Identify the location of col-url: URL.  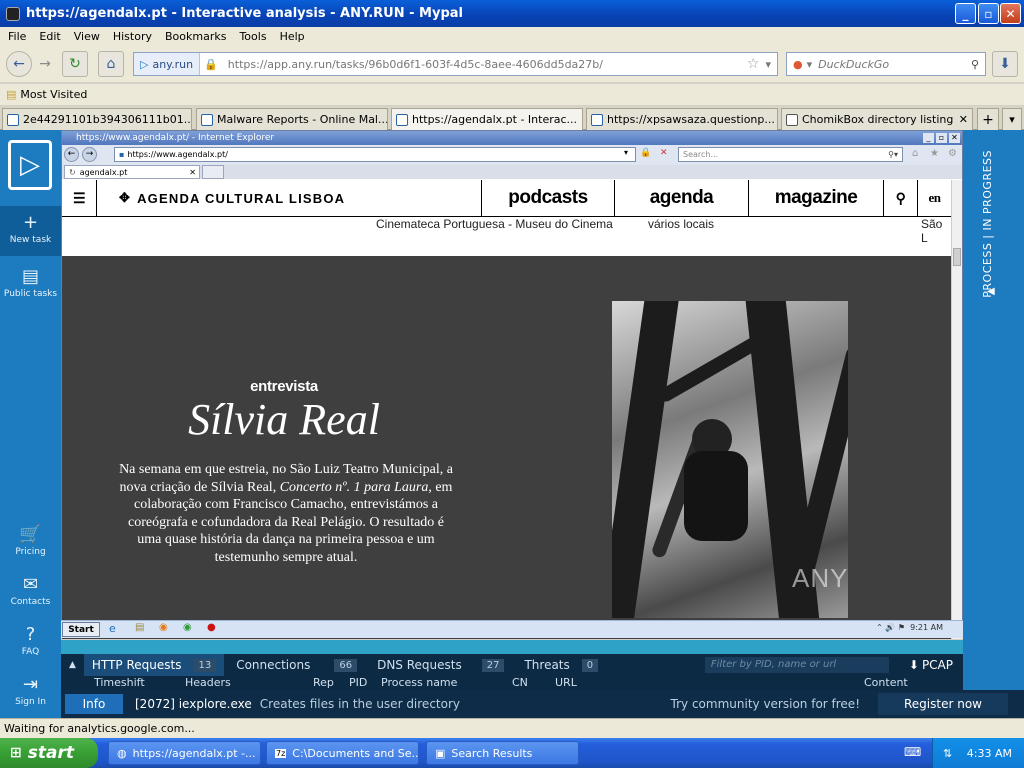
(566, 682).